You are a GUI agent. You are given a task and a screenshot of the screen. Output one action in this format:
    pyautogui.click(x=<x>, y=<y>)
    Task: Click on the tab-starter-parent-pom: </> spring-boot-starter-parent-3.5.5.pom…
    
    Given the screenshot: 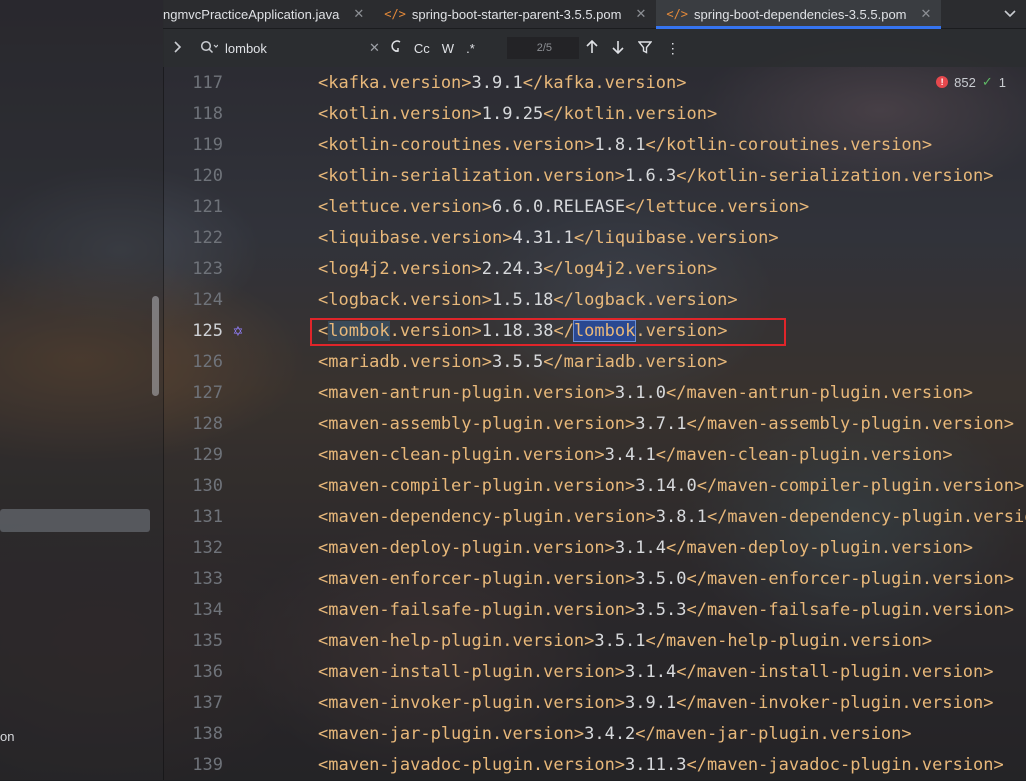 What is the action you would take?
    pyautogui.click(x=515, y=14)
    